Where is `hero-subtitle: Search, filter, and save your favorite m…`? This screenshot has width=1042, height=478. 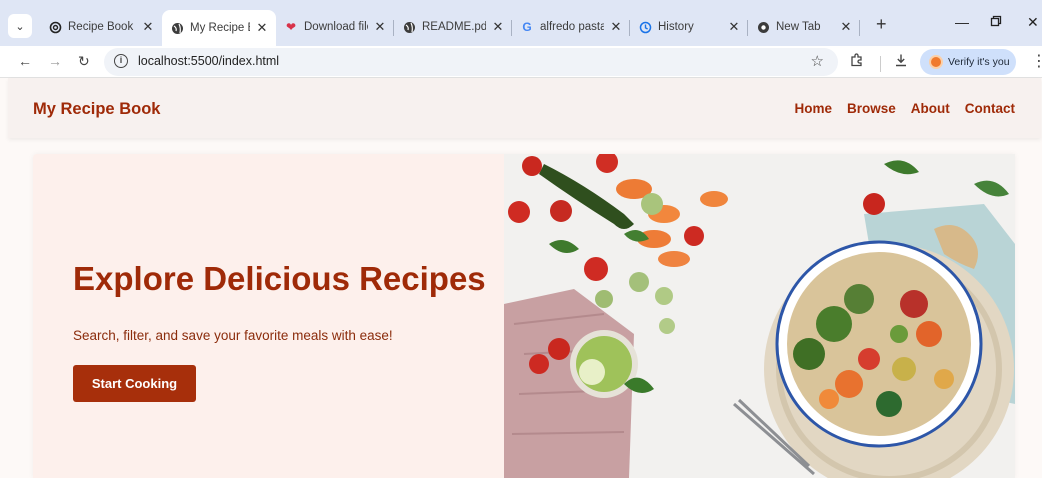 hero-subtitle: Search, filter, and save your favorite m… is located at coordinates (233, 335).